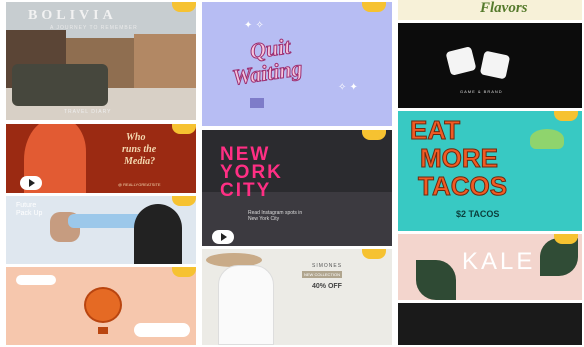 The width and height of the screenshot is (584, 347). Describe the element at coordinates (88, 112) in the screenshot. I see `bolivia-caption: TRAVEL DIARY` at that location.